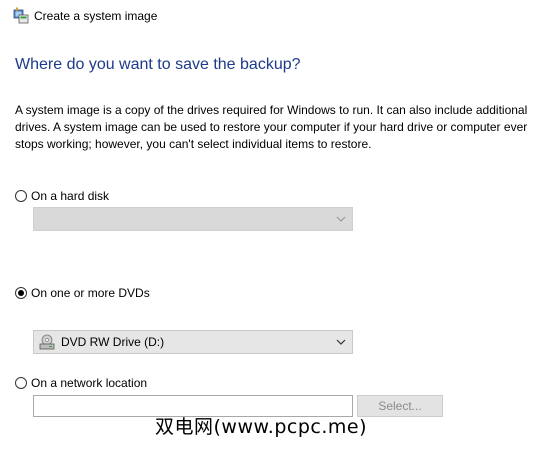  I want to click on radio-button-network, so click(21, 383).